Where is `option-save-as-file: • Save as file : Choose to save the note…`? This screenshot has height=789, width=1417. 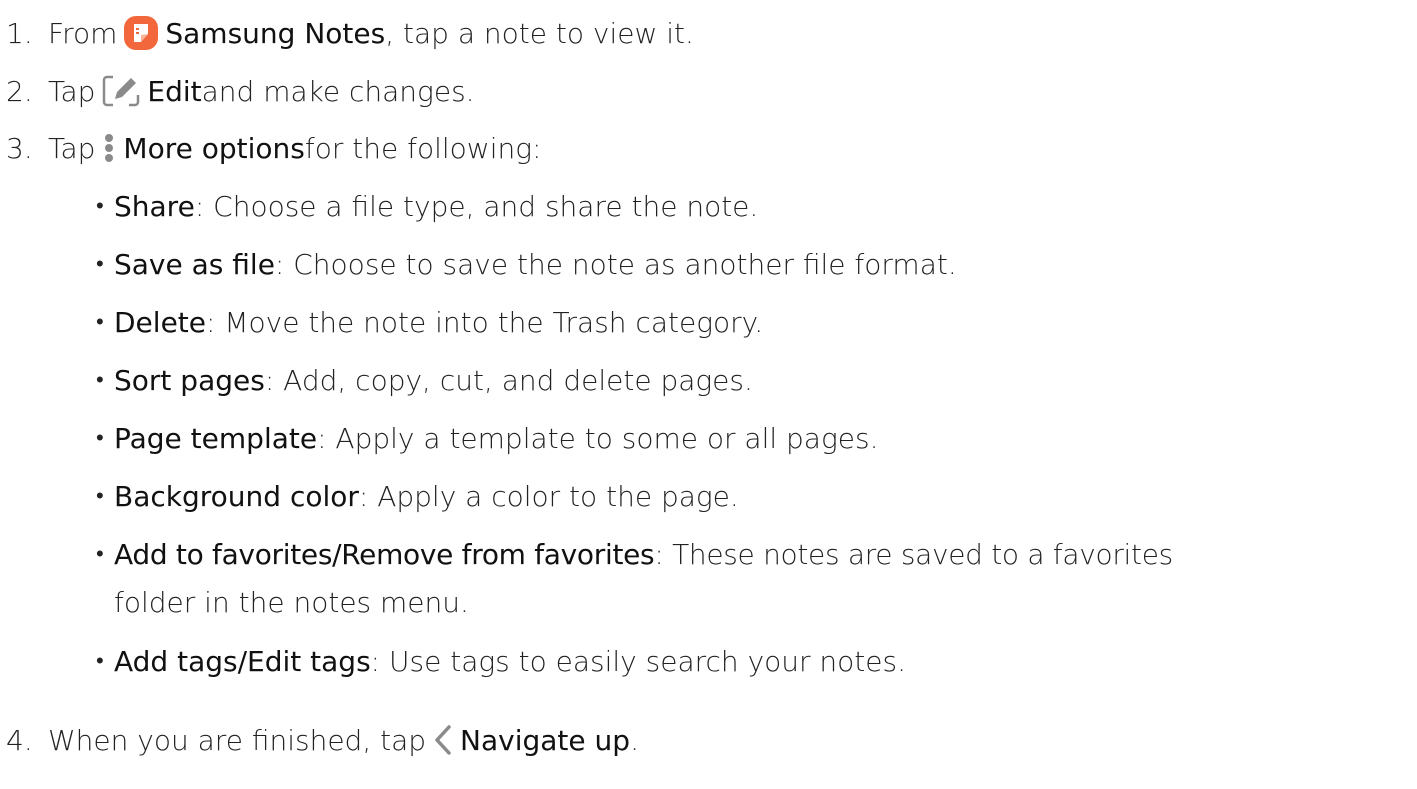 option-save-as-file: • Save as file : Choose to save the note… is located at coordinates (526, 264).